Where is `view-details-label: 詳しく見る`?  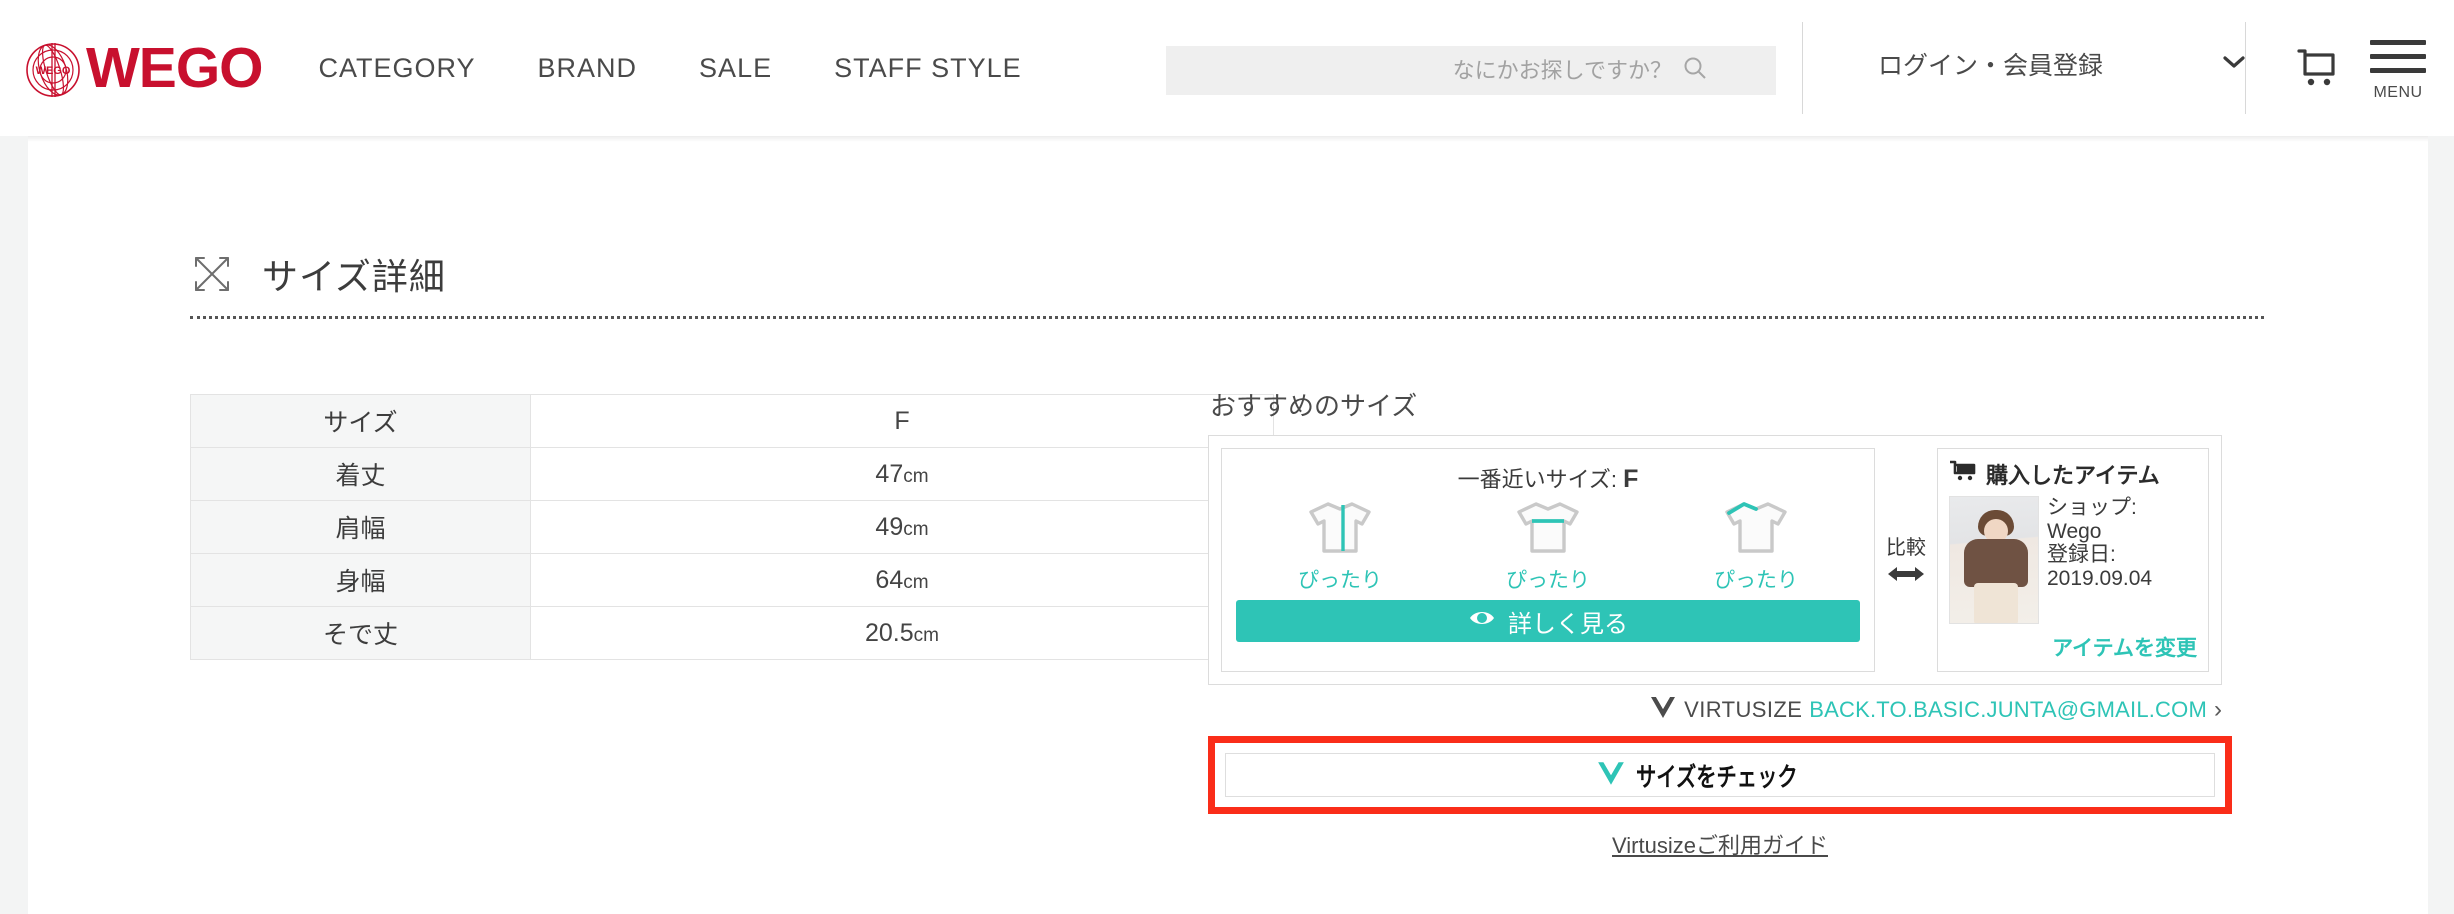 view-details-label: 詳しく見る is located at coordinates (1568, 624).